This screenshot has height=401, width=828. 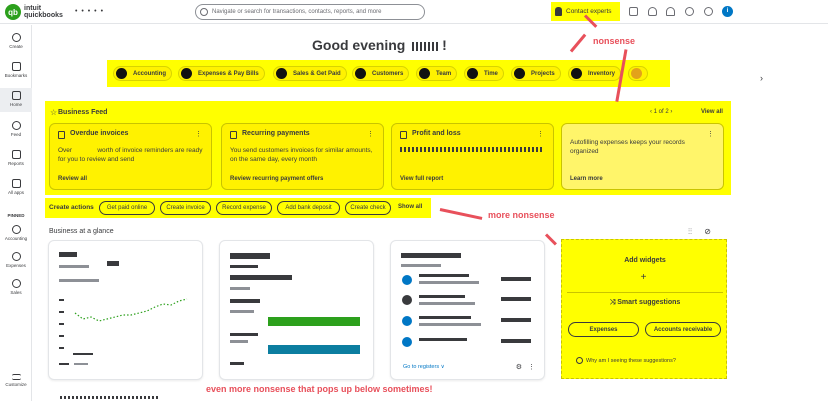 What do you see at coordinates (34, 12) in the screenshot?
I see `quickbooks-logo: qb intuit quickbooks` at bounding box center [34, 12].